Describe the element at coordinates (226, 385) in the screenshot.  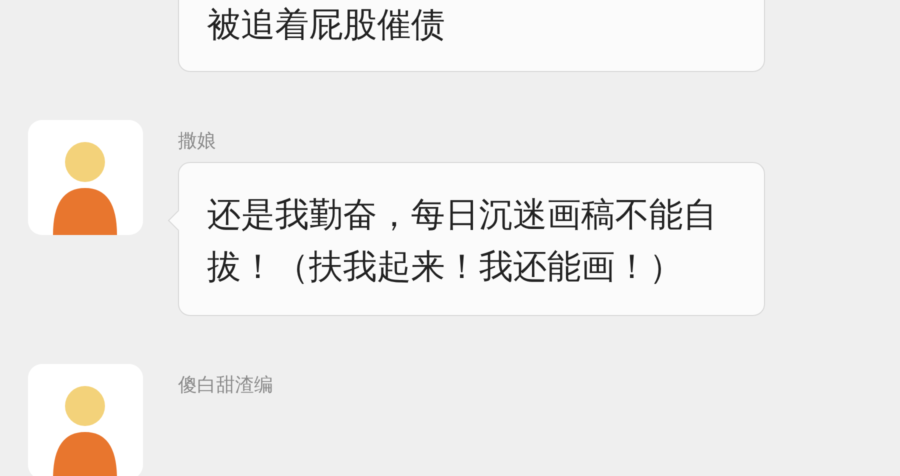
I see `sender-name: 傻白甜渣编` at that location.